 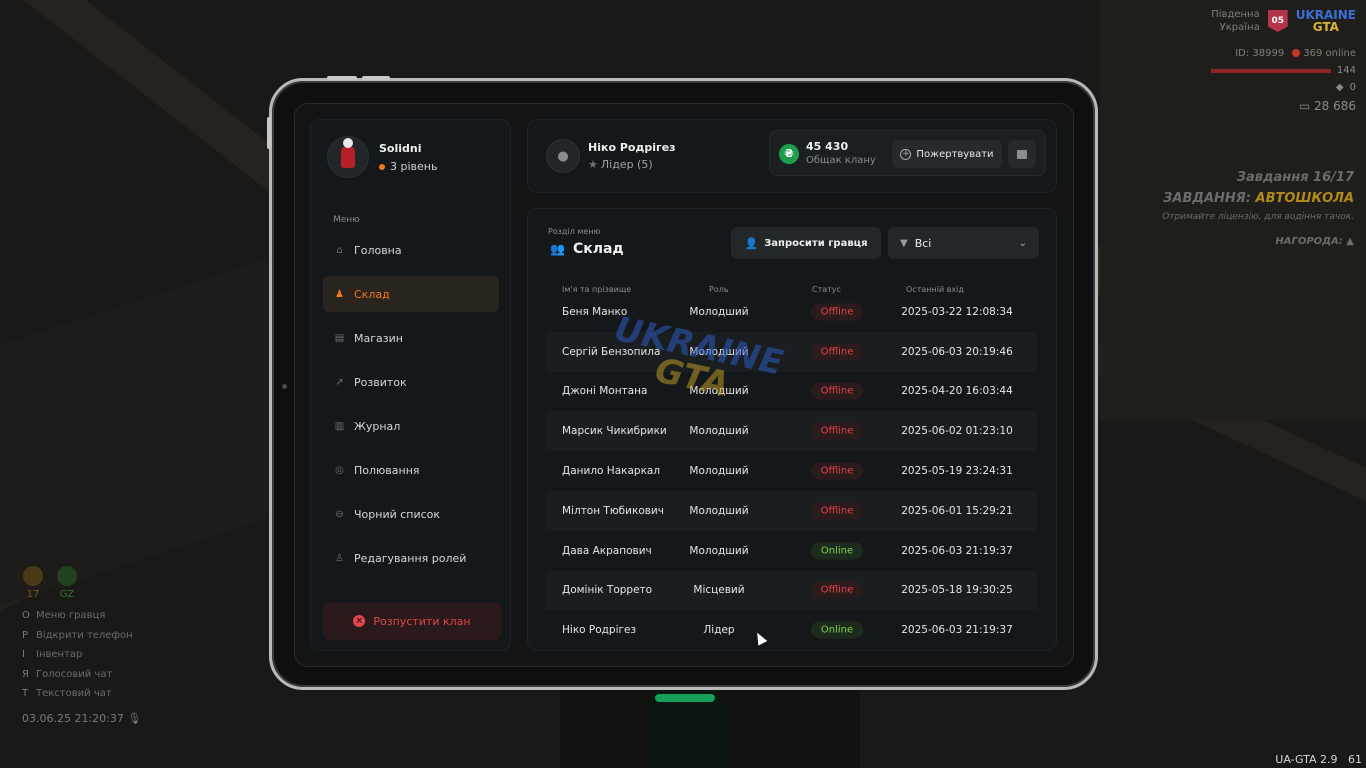 What do you see at coordinates (339, 514) in the screenshot?
I see `block-icon: ⊖` at bounding box center [339, 514].